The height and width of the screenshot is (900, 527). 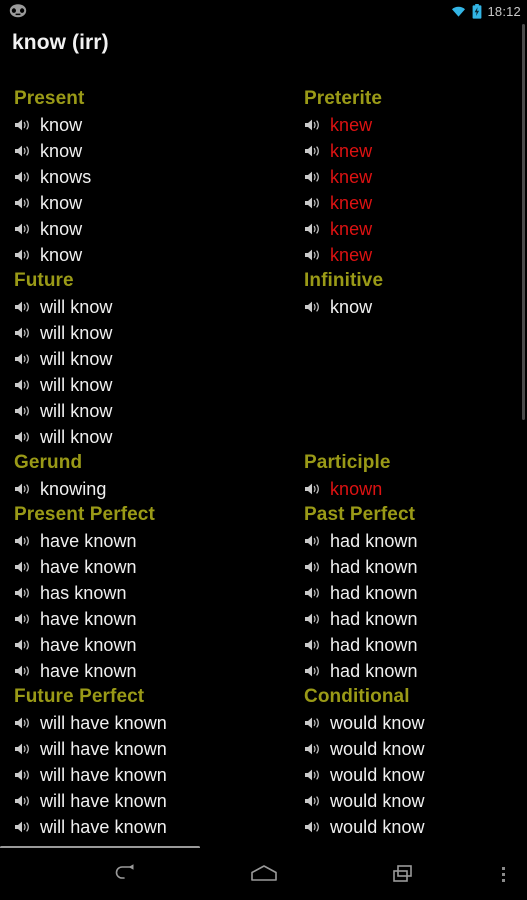 What do you see at coordinates (103, 775) in the screenshot?
I see `verb-form: will have known` at bounding box center [103, 775].